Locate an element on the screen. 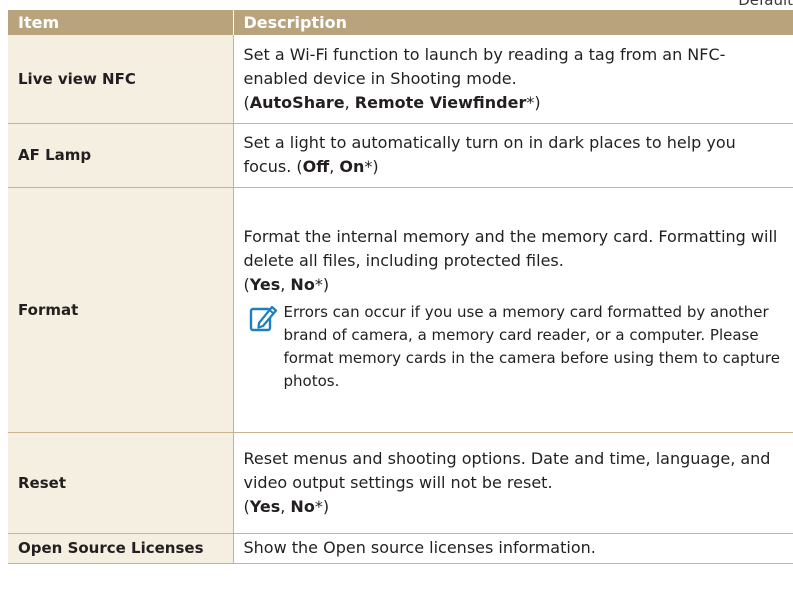  row-item-reset: Reset is located at coordinates (121, 483).